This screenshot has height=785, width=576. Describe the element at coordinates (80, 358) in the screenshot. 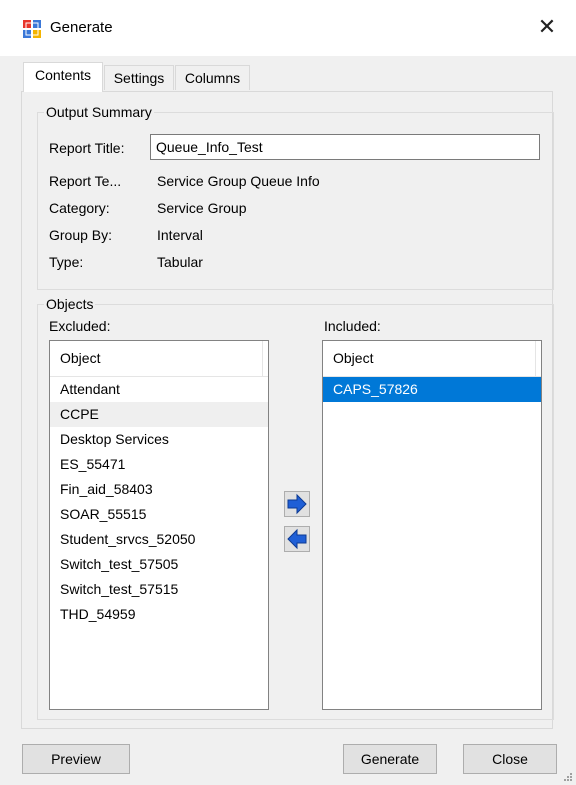

I see `excluded-column-header-label: Object` at that location.